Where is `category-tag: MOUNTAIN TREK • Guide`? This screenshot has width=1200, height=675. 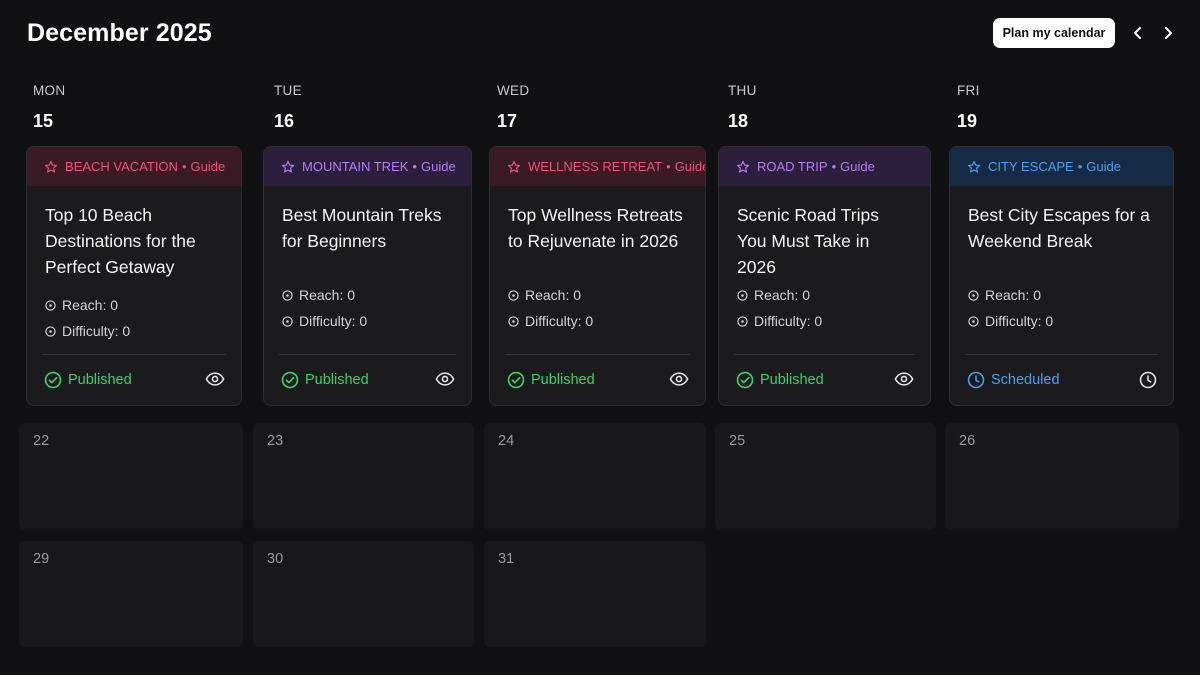 category-tag: MOUNTAIN TREK • Guide is located at coordinates (367, 166).